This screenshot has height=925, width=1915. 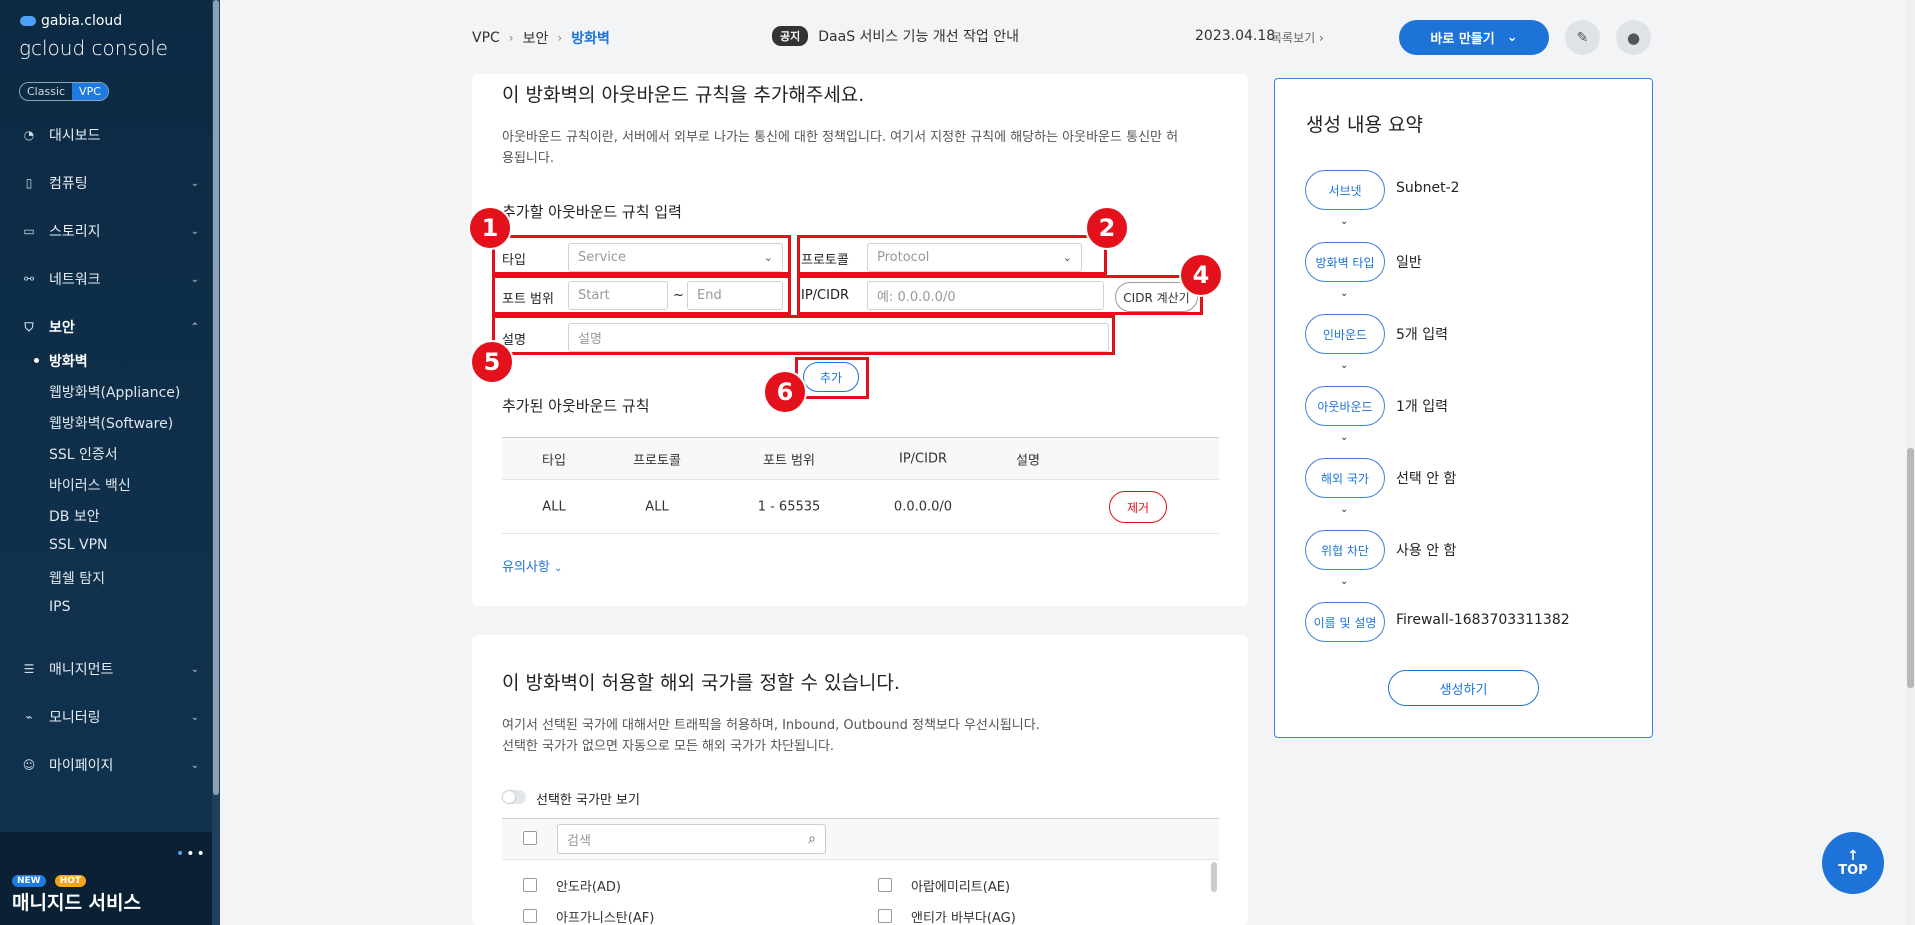 I want to click on sidebar-item-network: ⚯ 네트워크 ⌄, so click(x=109, y=279).